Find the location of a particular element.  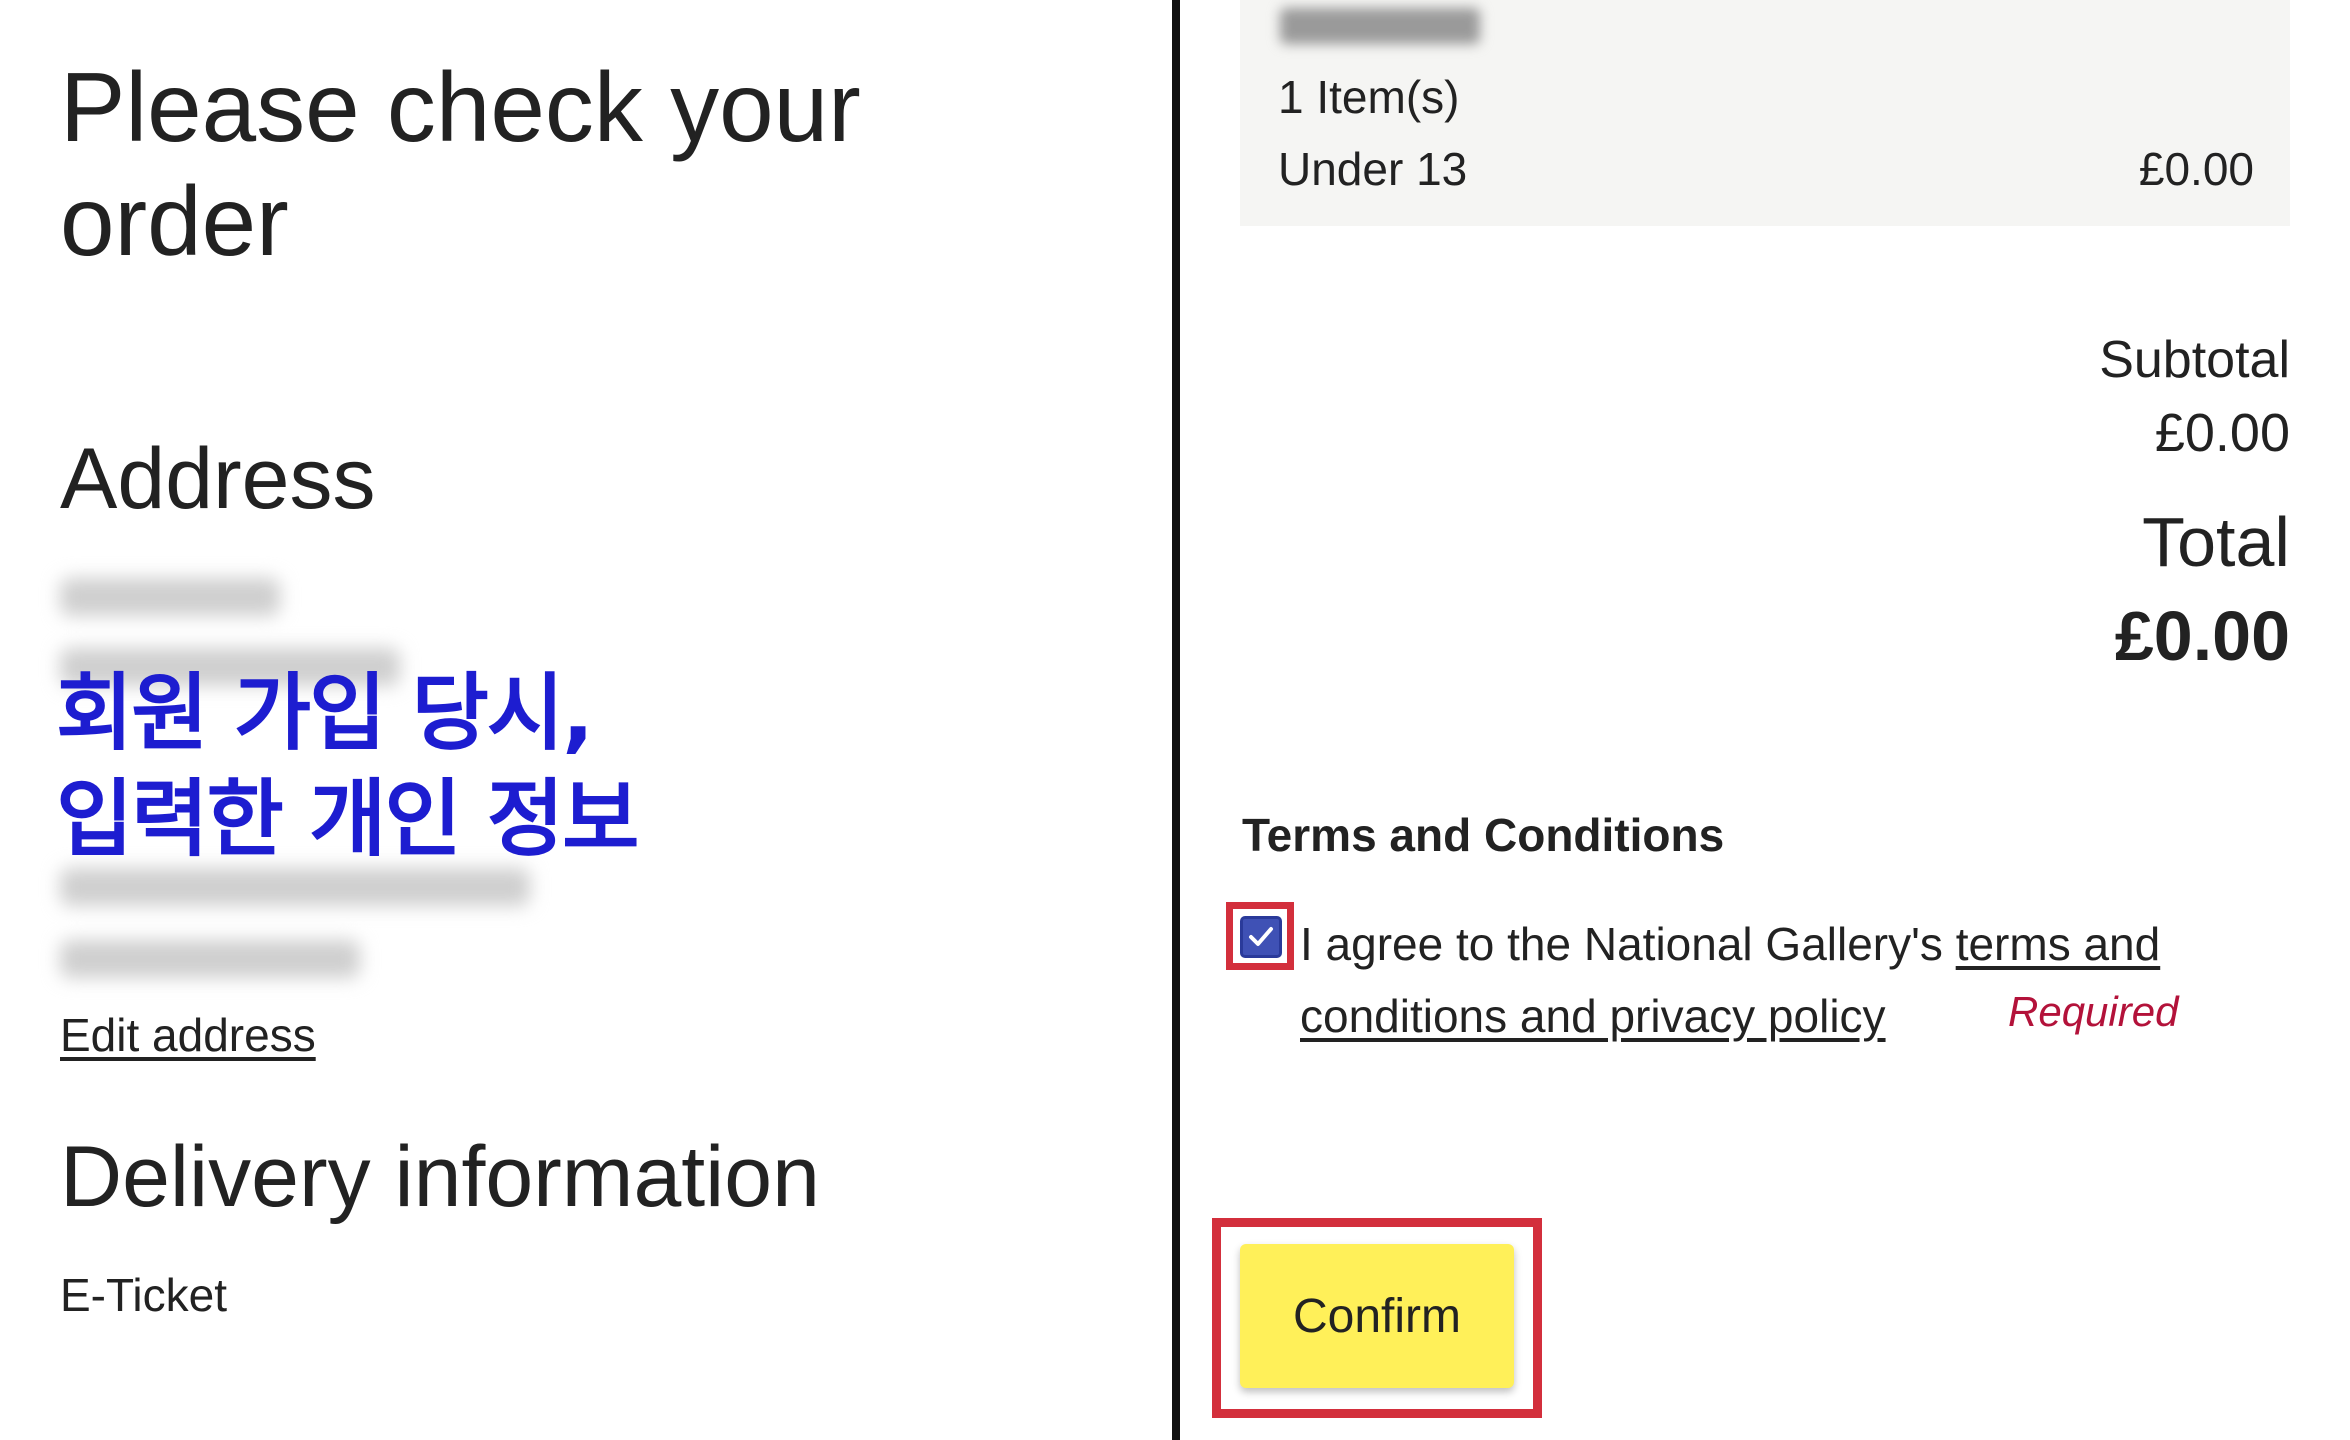

items-count: 1 Item(s) is located at coordinates (1369, 97).